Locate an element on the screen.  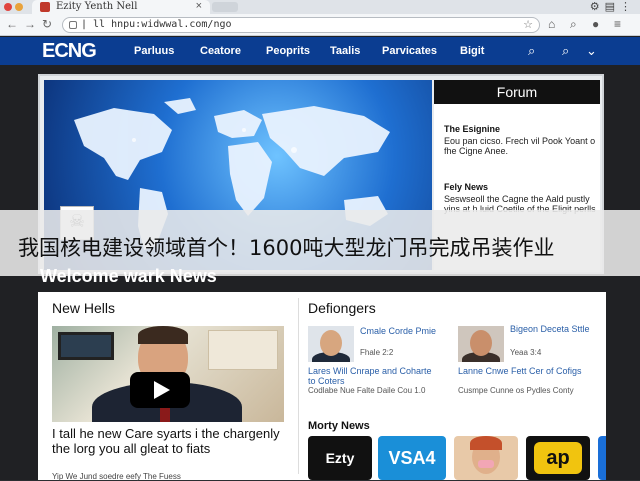
forum-title: Forum is located at coordinates (517, 92).